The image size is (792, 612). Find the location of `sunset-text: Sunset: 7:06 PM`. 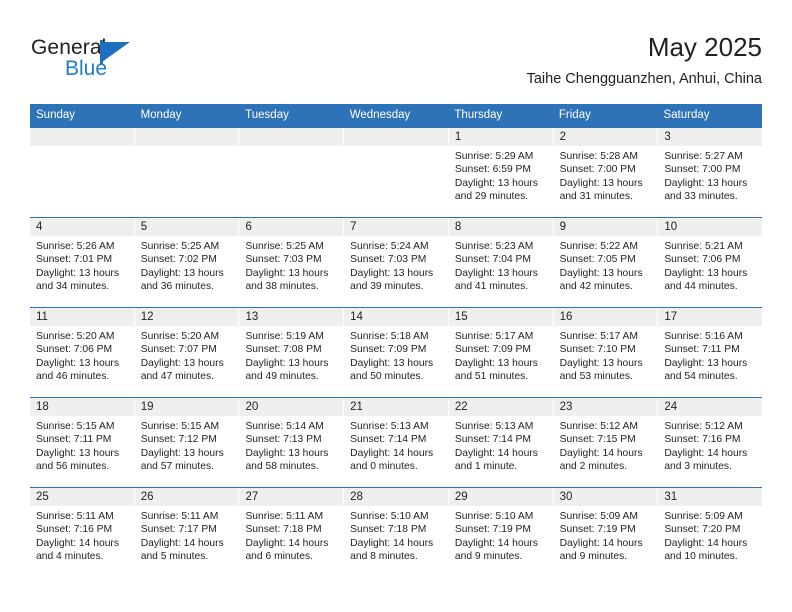

sunset-text: Sunset: 7:06 PM is located at coordinates (702, 260).